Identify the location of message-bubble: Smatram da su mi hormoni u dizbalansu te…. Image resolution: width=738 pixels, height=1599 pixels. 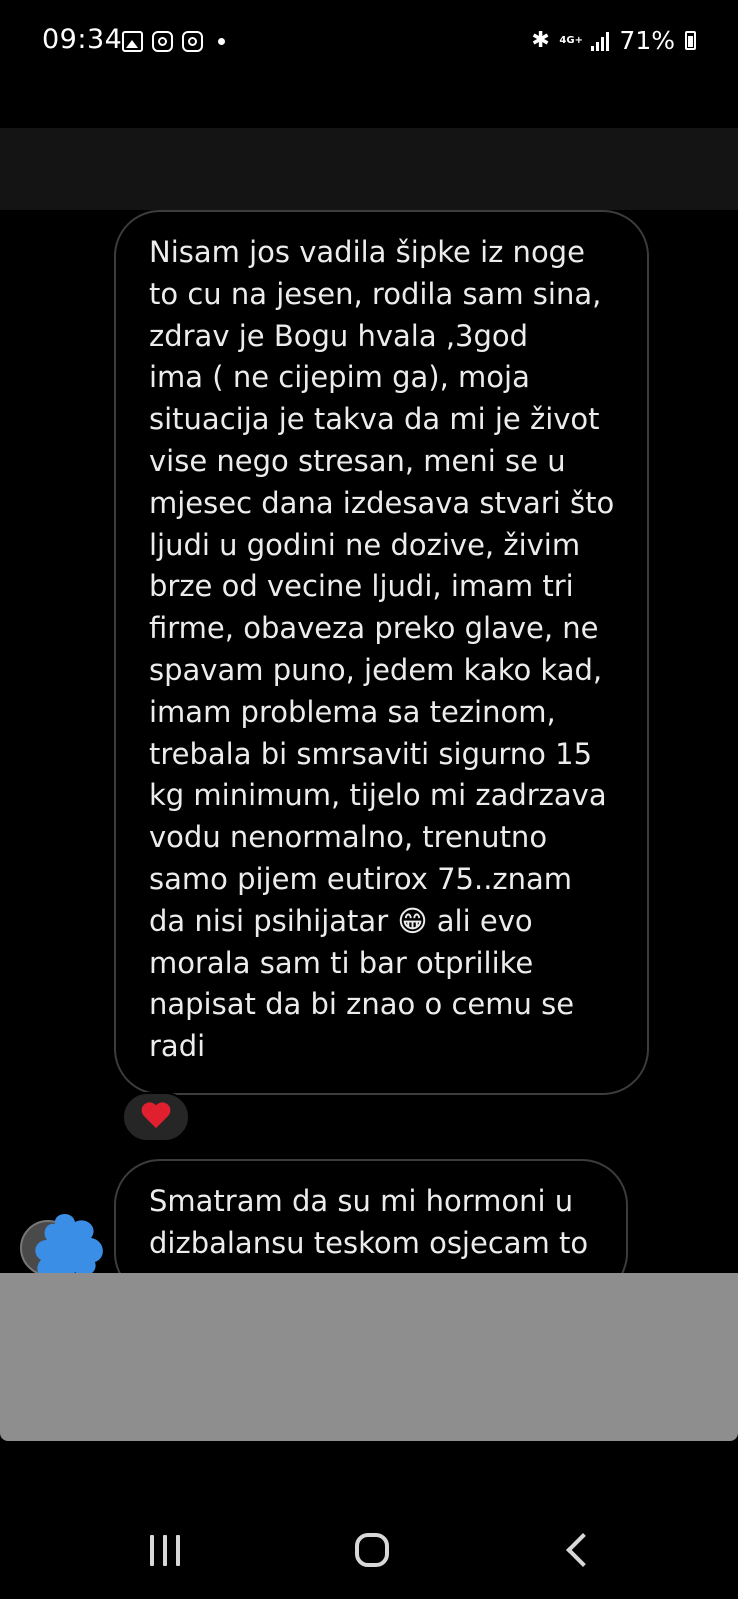
(371, 1216).